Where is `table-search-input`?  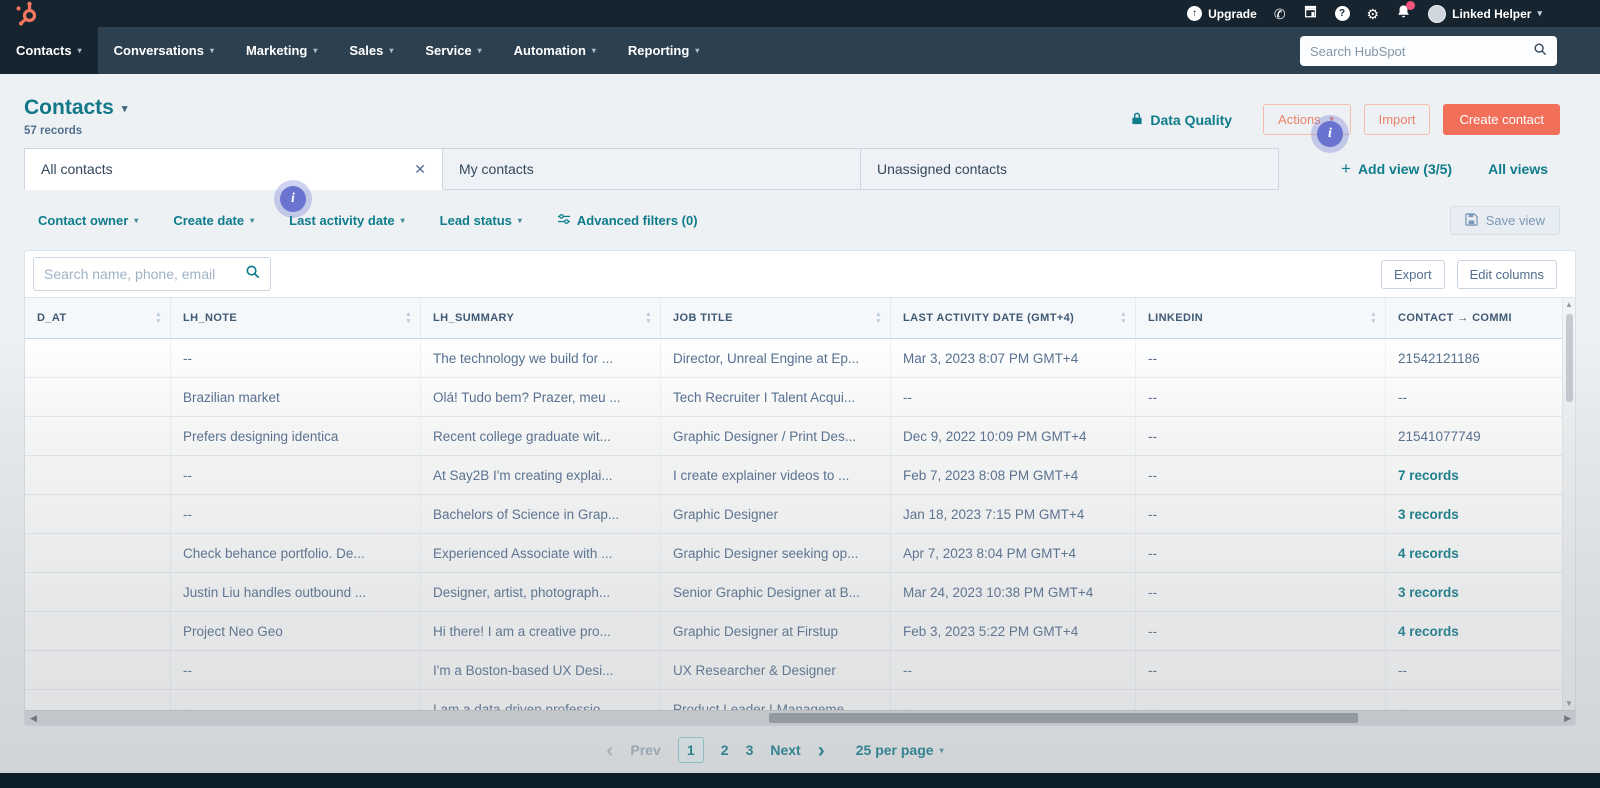 table-search-input is located at coordinates (136, 274).